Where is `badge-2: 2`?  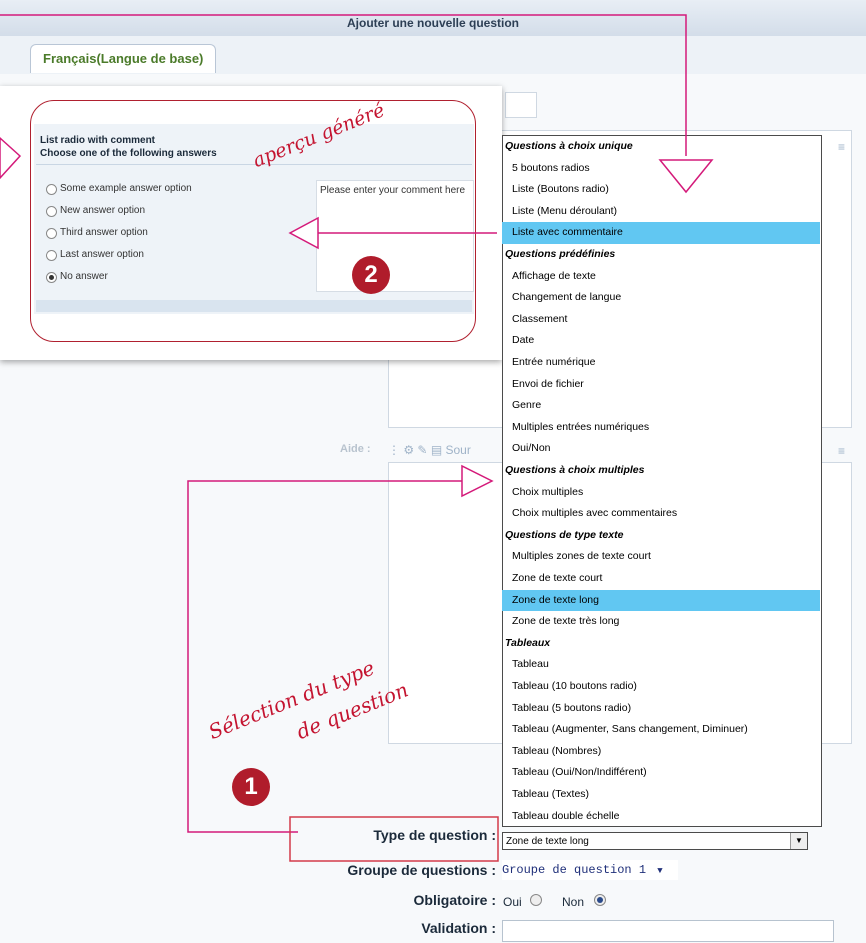
badge-2: 2 is located at coordinates (371, 275).